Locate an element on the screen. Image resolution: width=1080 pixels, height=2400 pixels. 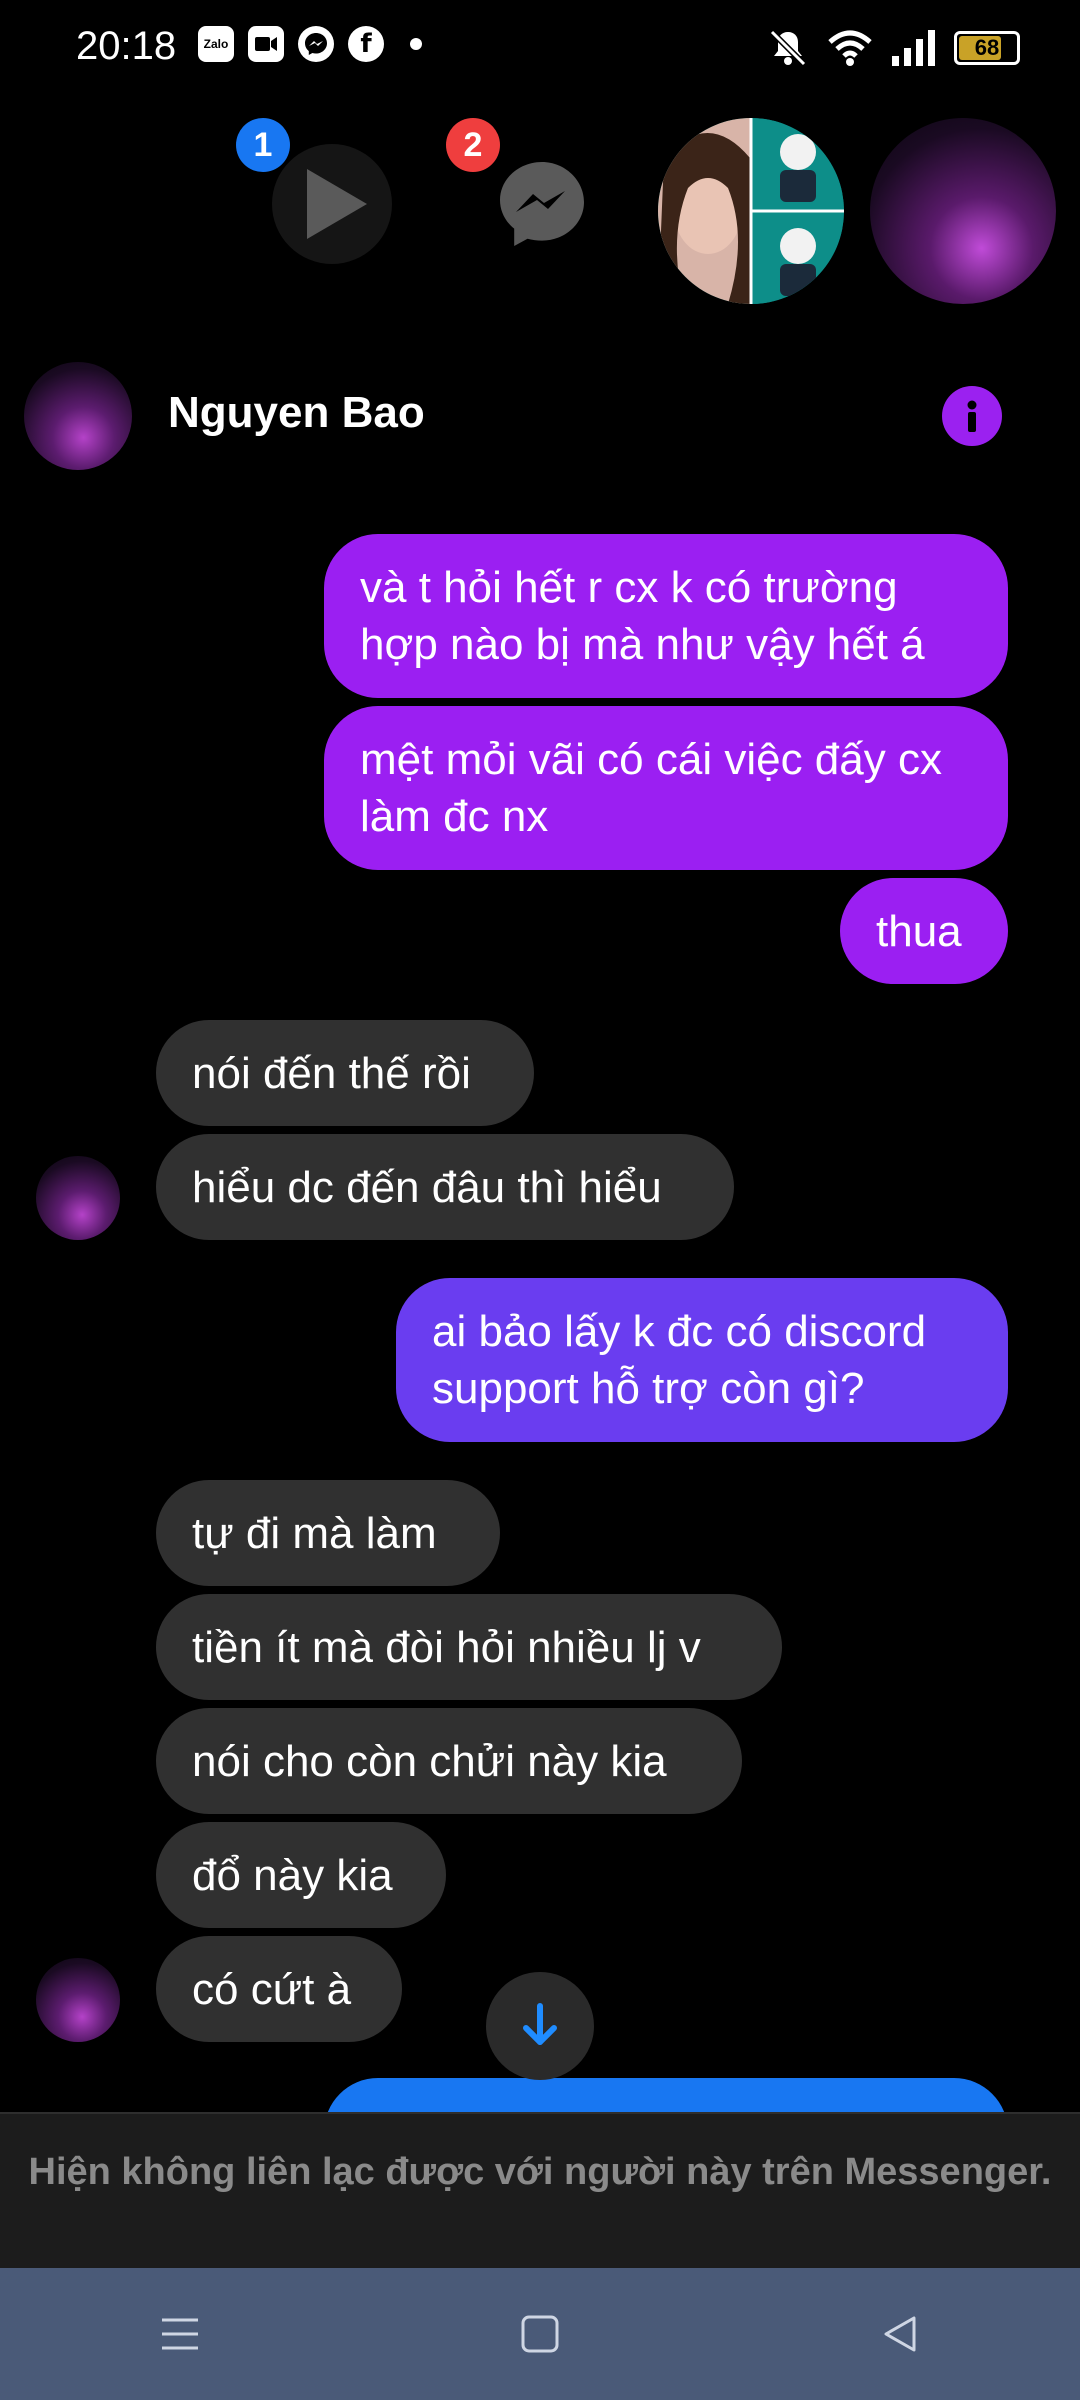
notification-icons: Zalo f is located at coordinates (310, 44).